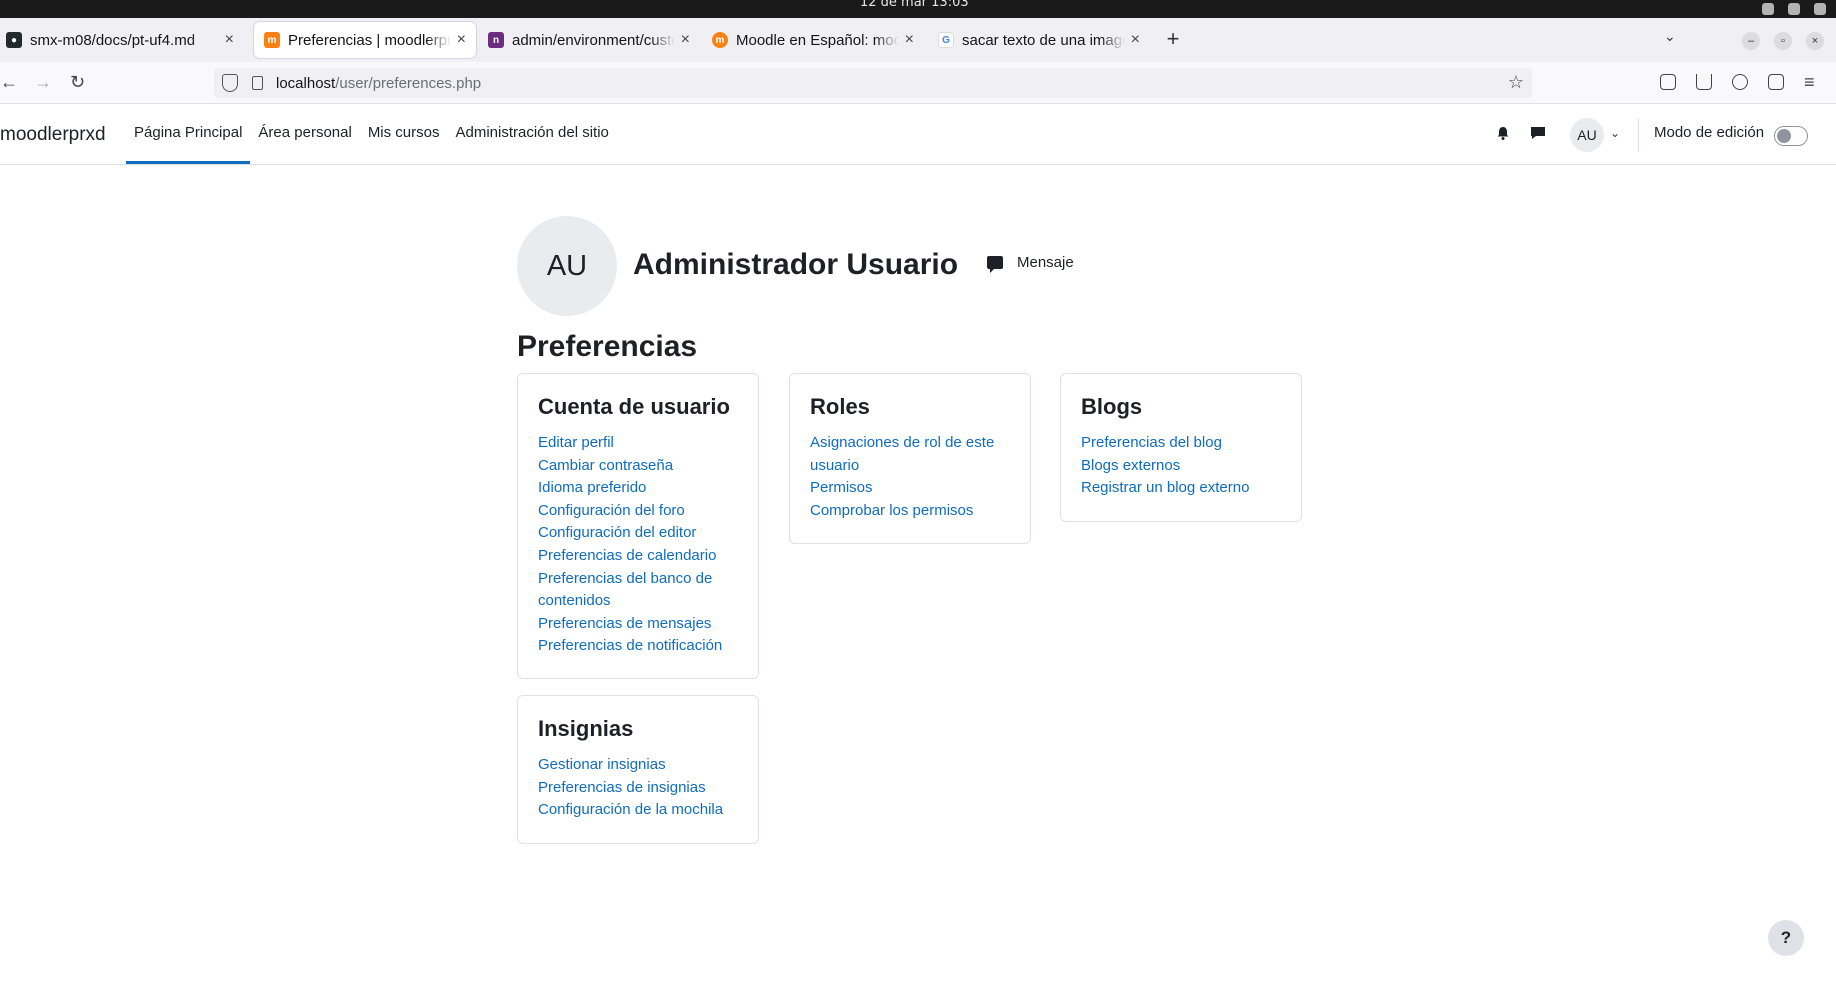  What do you see at coordinates (272, 40) in the screenshot?
I see `moodle-icon: m` at bounding box center [272, 40].